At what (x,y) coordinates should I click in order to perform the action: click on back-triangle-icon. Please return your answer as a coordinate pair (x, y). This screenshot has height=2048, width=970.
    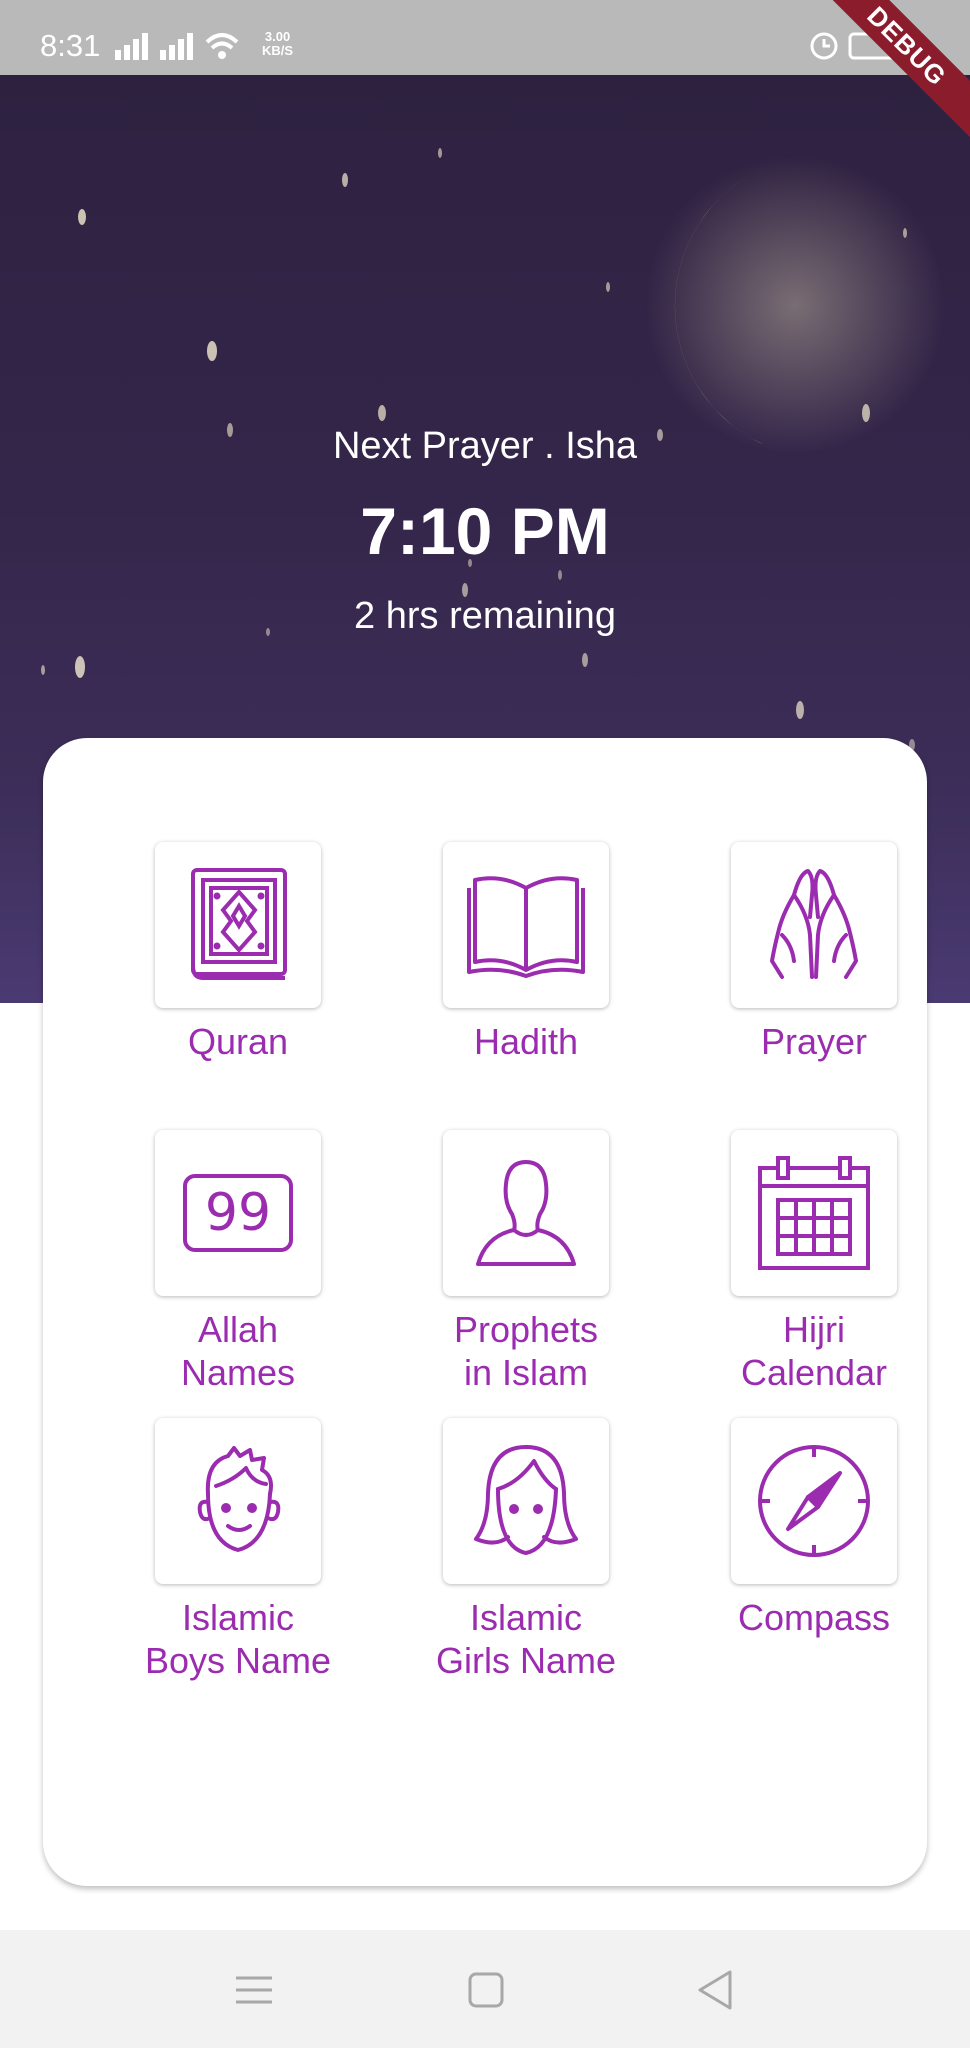
    Looking at the image, I should click on (716, 1990).